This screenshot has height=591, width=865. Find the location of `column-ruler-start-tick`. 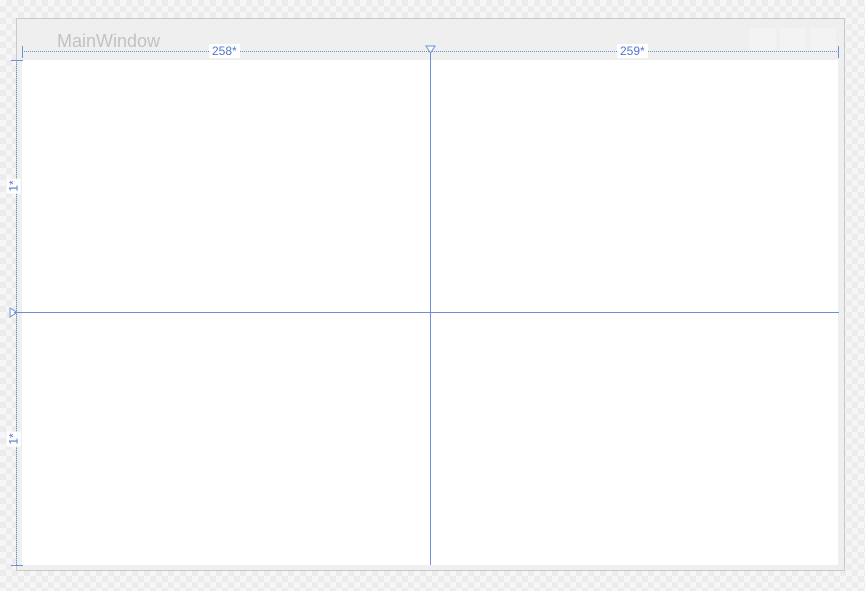

column-ruler-start-tick is located at coordinates (22, 52).